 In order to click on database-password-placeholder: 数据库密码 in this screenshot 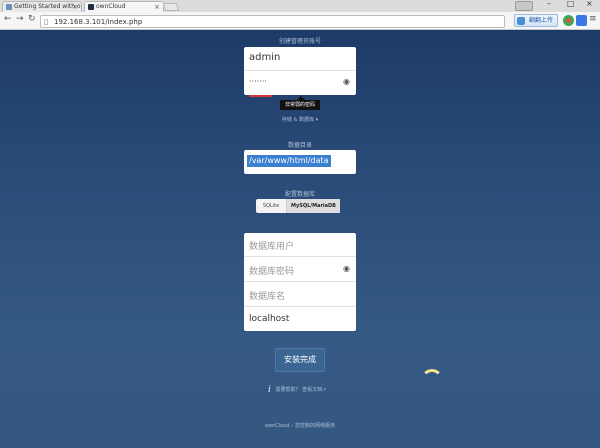, I will do `click(272, 272)`.